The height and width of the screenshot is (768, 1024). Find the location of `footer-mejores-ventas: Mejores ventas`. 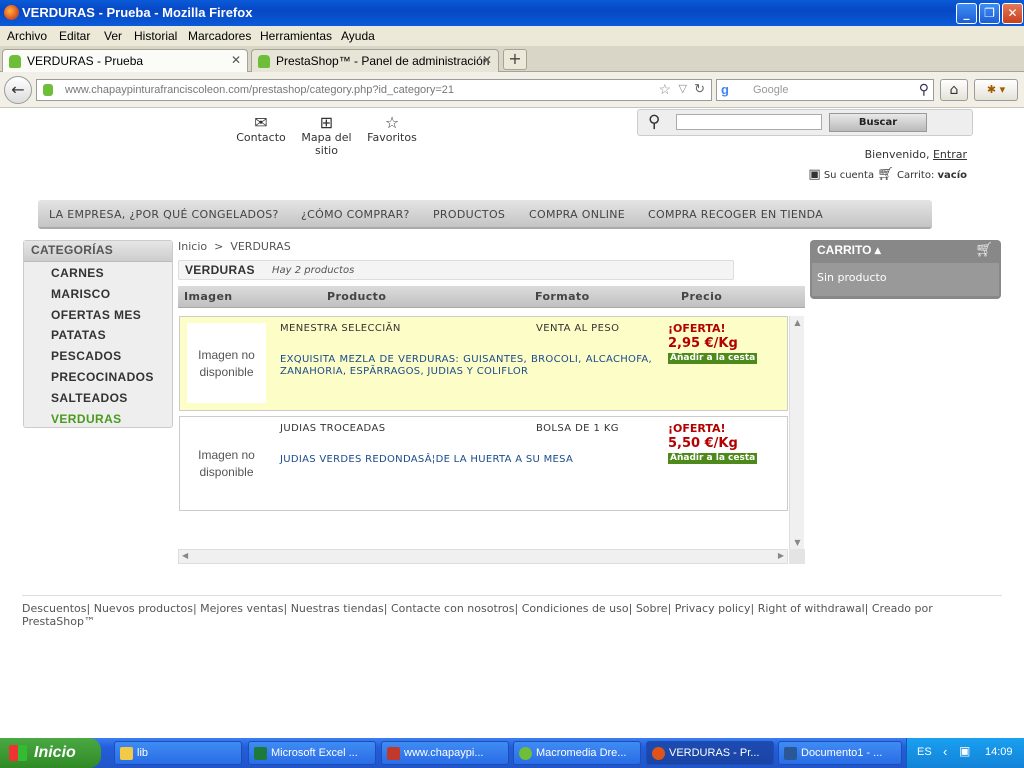

footer-mejores-ventas: Mejores ventas is located at coordinates (241, 608).